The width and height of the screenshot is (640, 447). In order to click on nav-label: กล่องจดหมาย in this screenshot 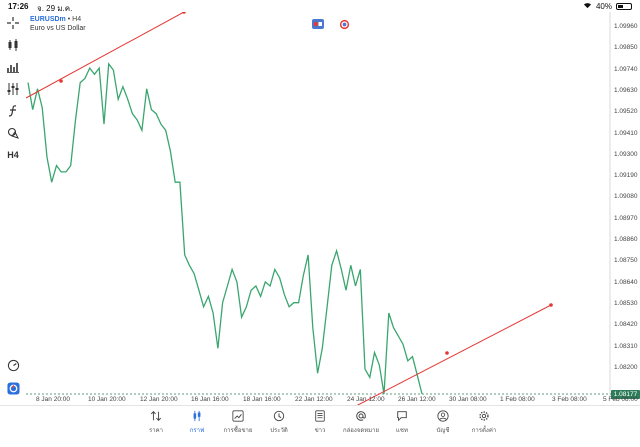, I will do `click(361, 431)`.